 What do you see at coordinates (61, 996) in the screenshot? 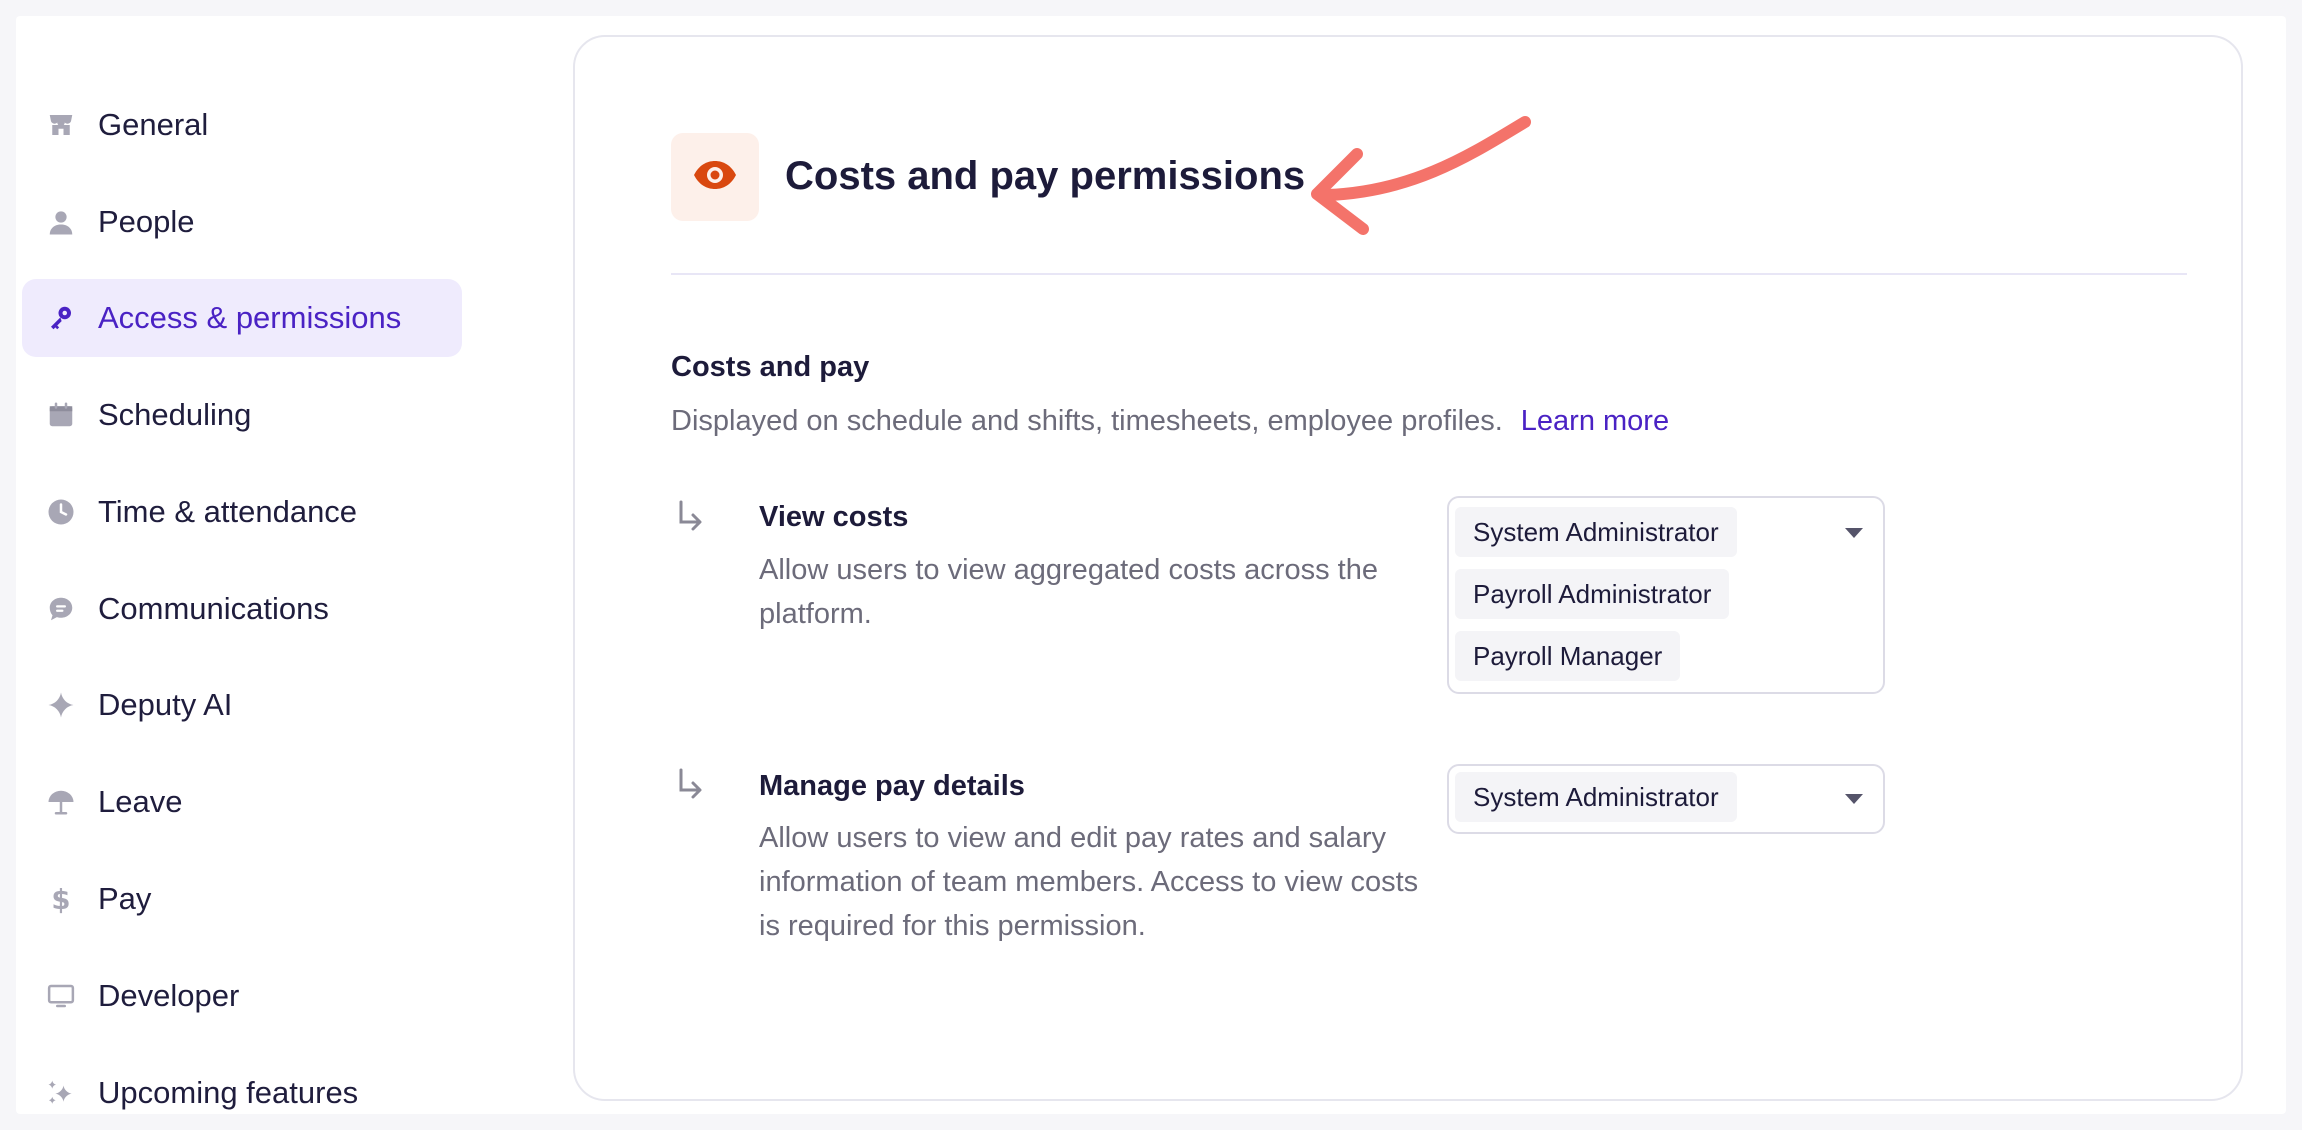
I see `monitor-icon` at bounding box center [61, 996].